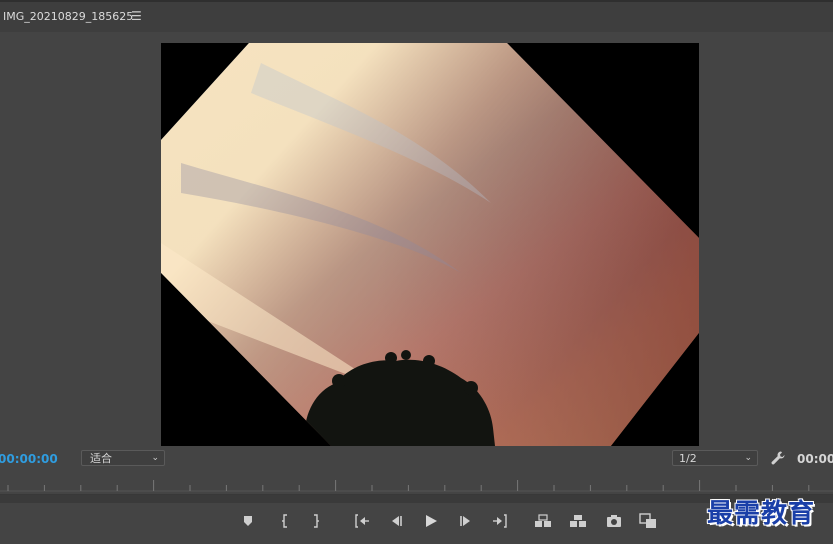  I want to click on add-marker-icon, so click(248, 521).